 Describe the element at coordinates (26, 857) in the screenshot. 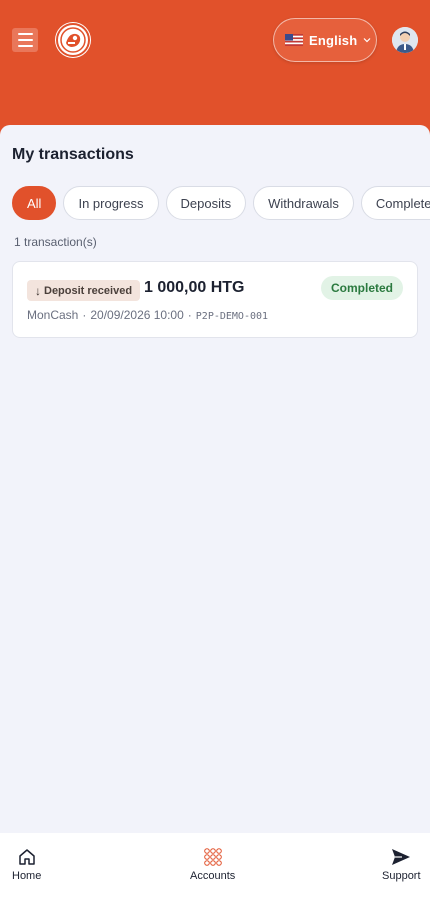

I see `home-icon` at that location.